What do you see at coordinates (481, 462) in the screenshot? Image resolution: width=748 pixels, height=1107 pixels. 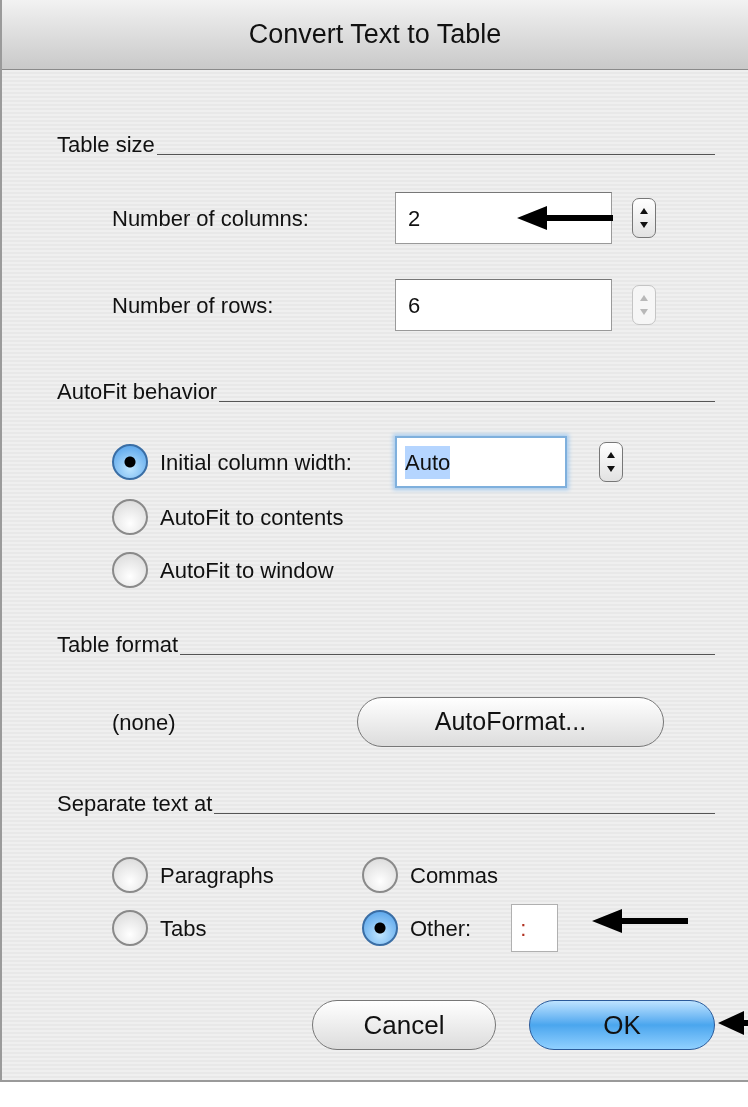 I see `input-field: Auto` at bounding box center [481, 462].